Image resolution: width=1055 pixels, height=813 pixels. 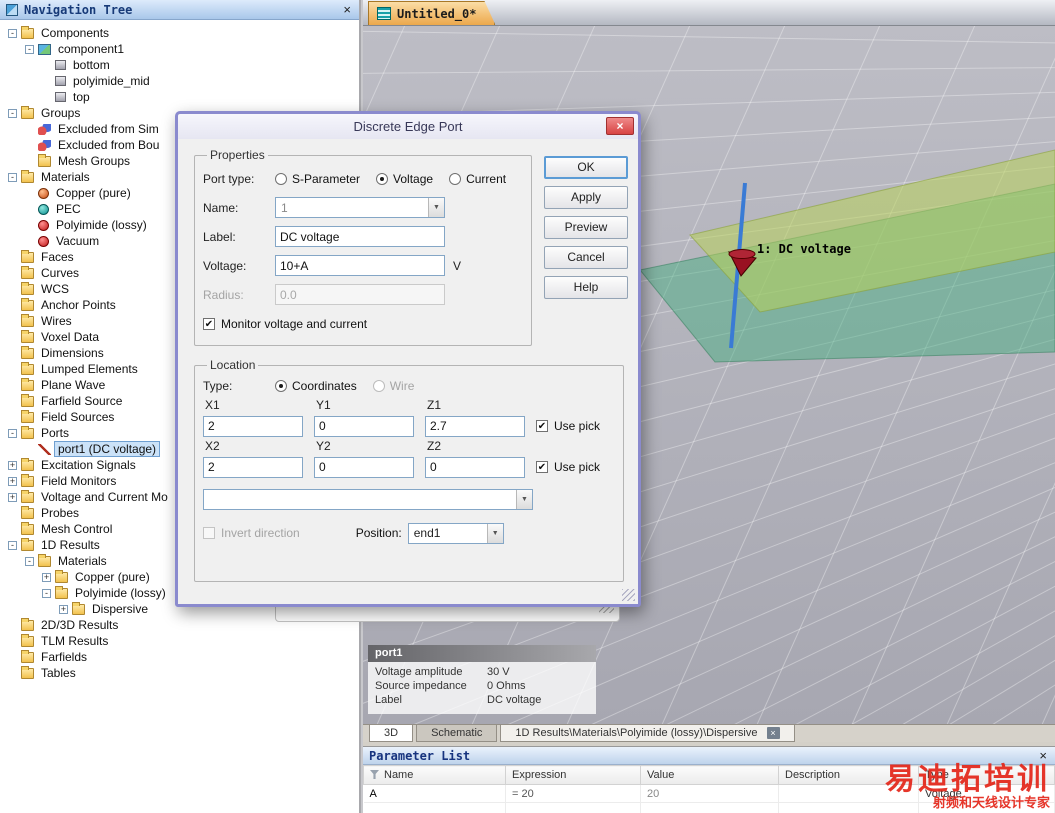 I want to click on tree-item-top: top, so click(x=179, y=97).